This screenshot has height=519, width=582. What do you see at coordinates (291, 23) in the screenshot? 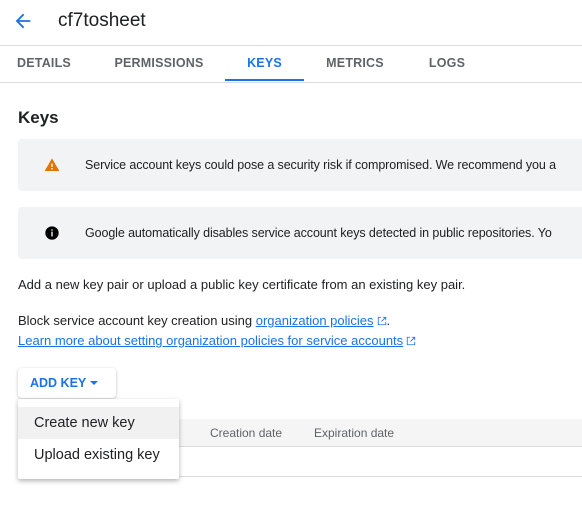
I see `header: cf7tosheet` at bounding box center [291, 23].